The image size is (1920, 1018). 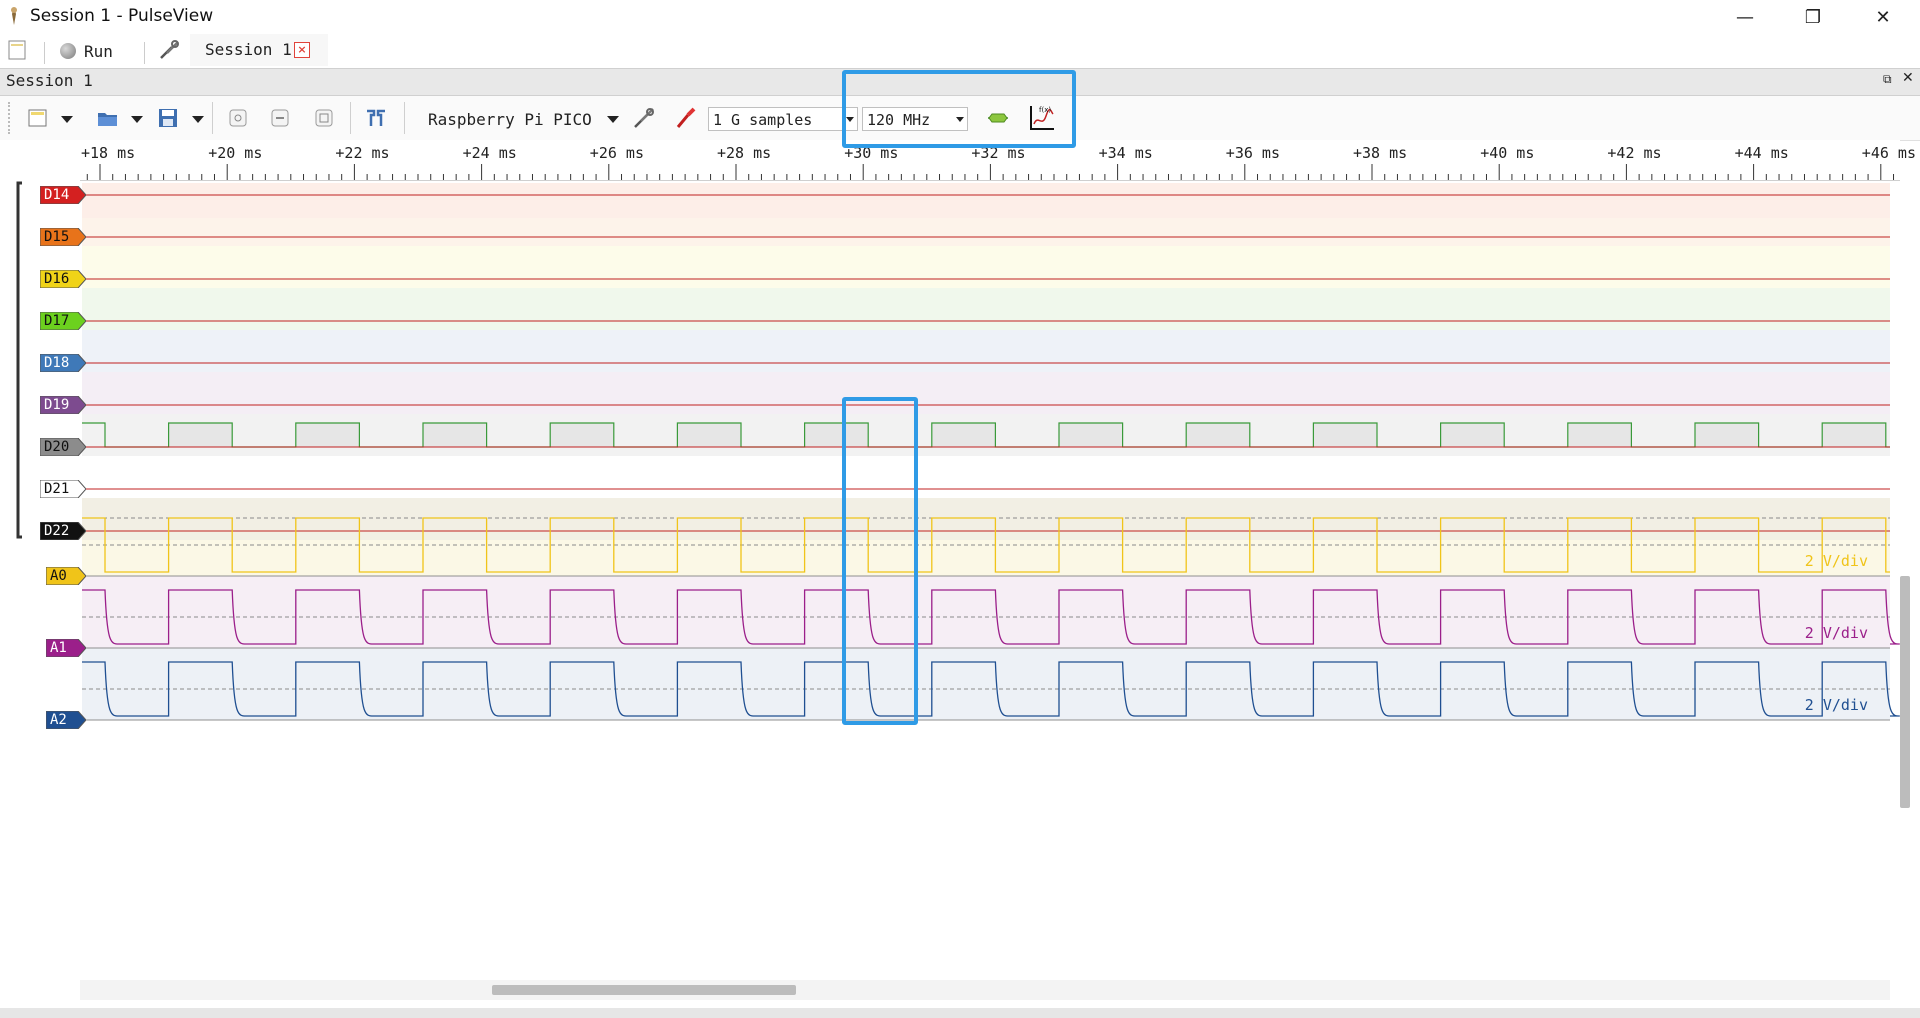 What do you see at coordinates (986, 351) in the screenshot?
I see `channel-band-d18` at bounding box center [986, 351].